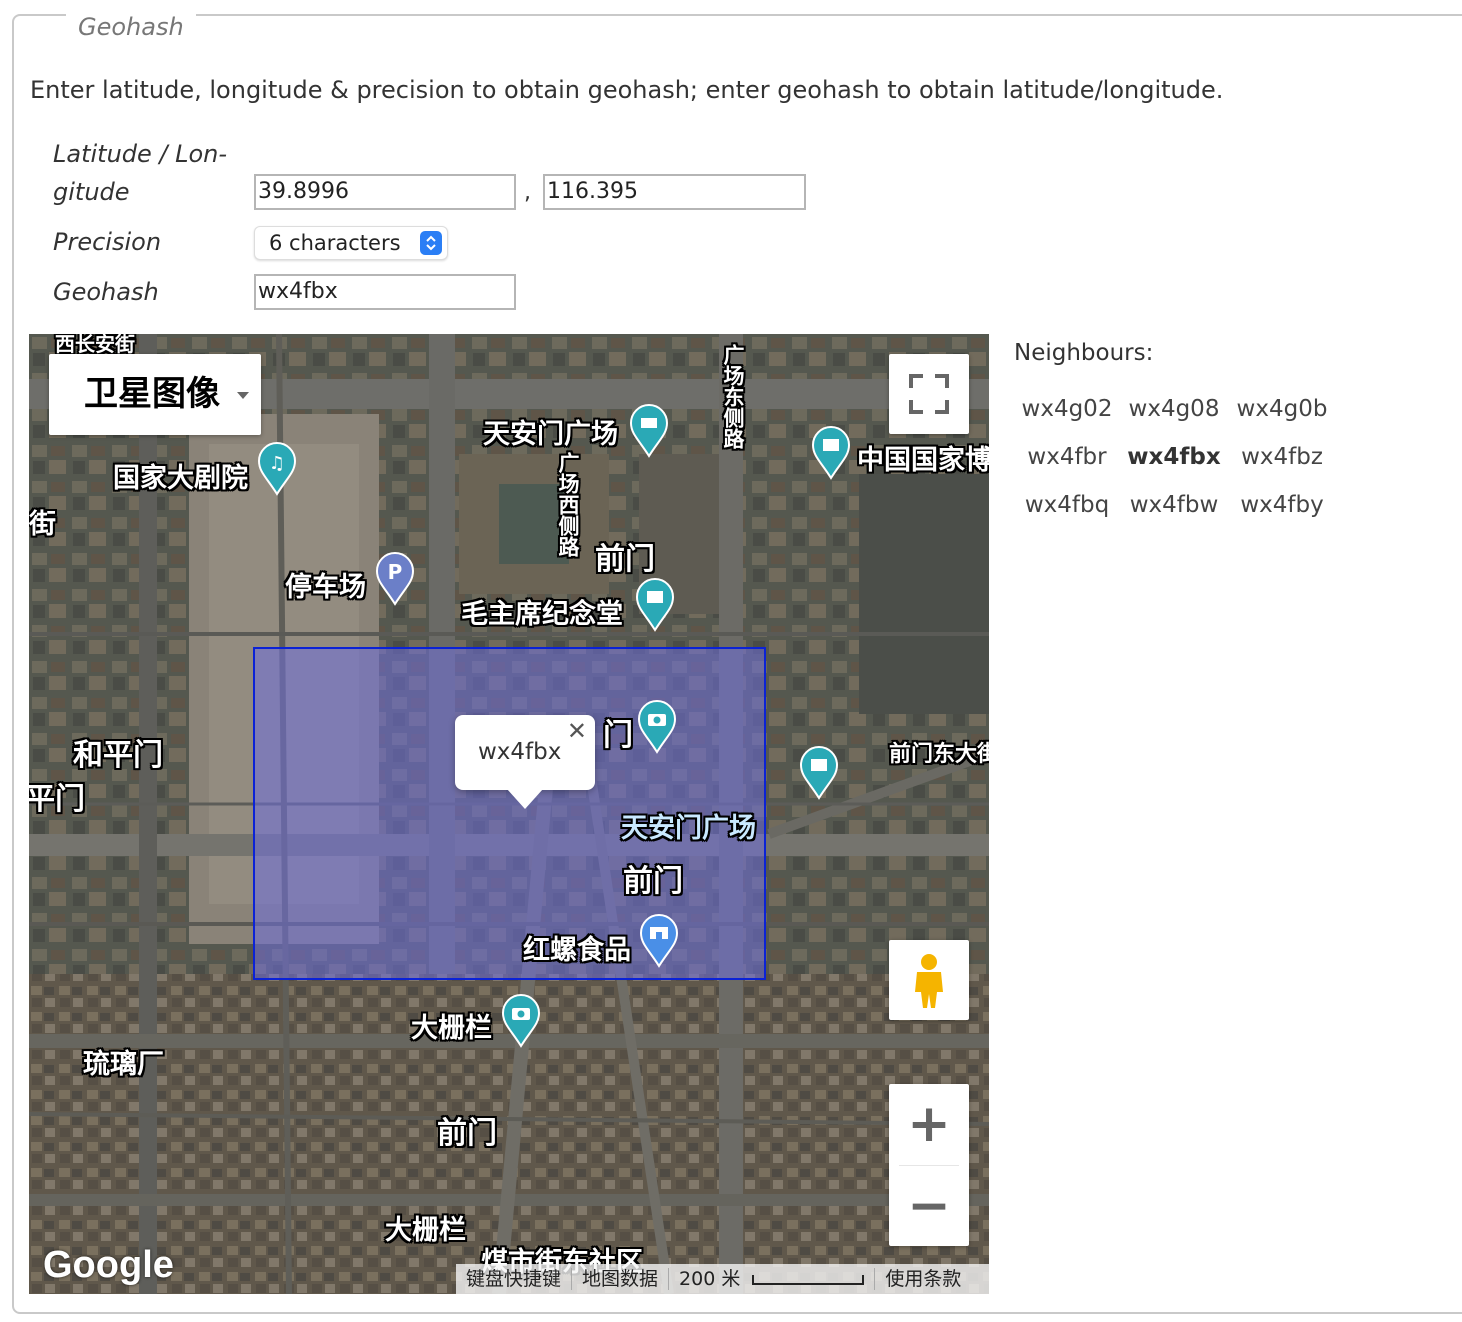 The width and height of the screenshot is (1462, 1322). I want to click on geohash-input: wx4fbx, so click(385, 292).